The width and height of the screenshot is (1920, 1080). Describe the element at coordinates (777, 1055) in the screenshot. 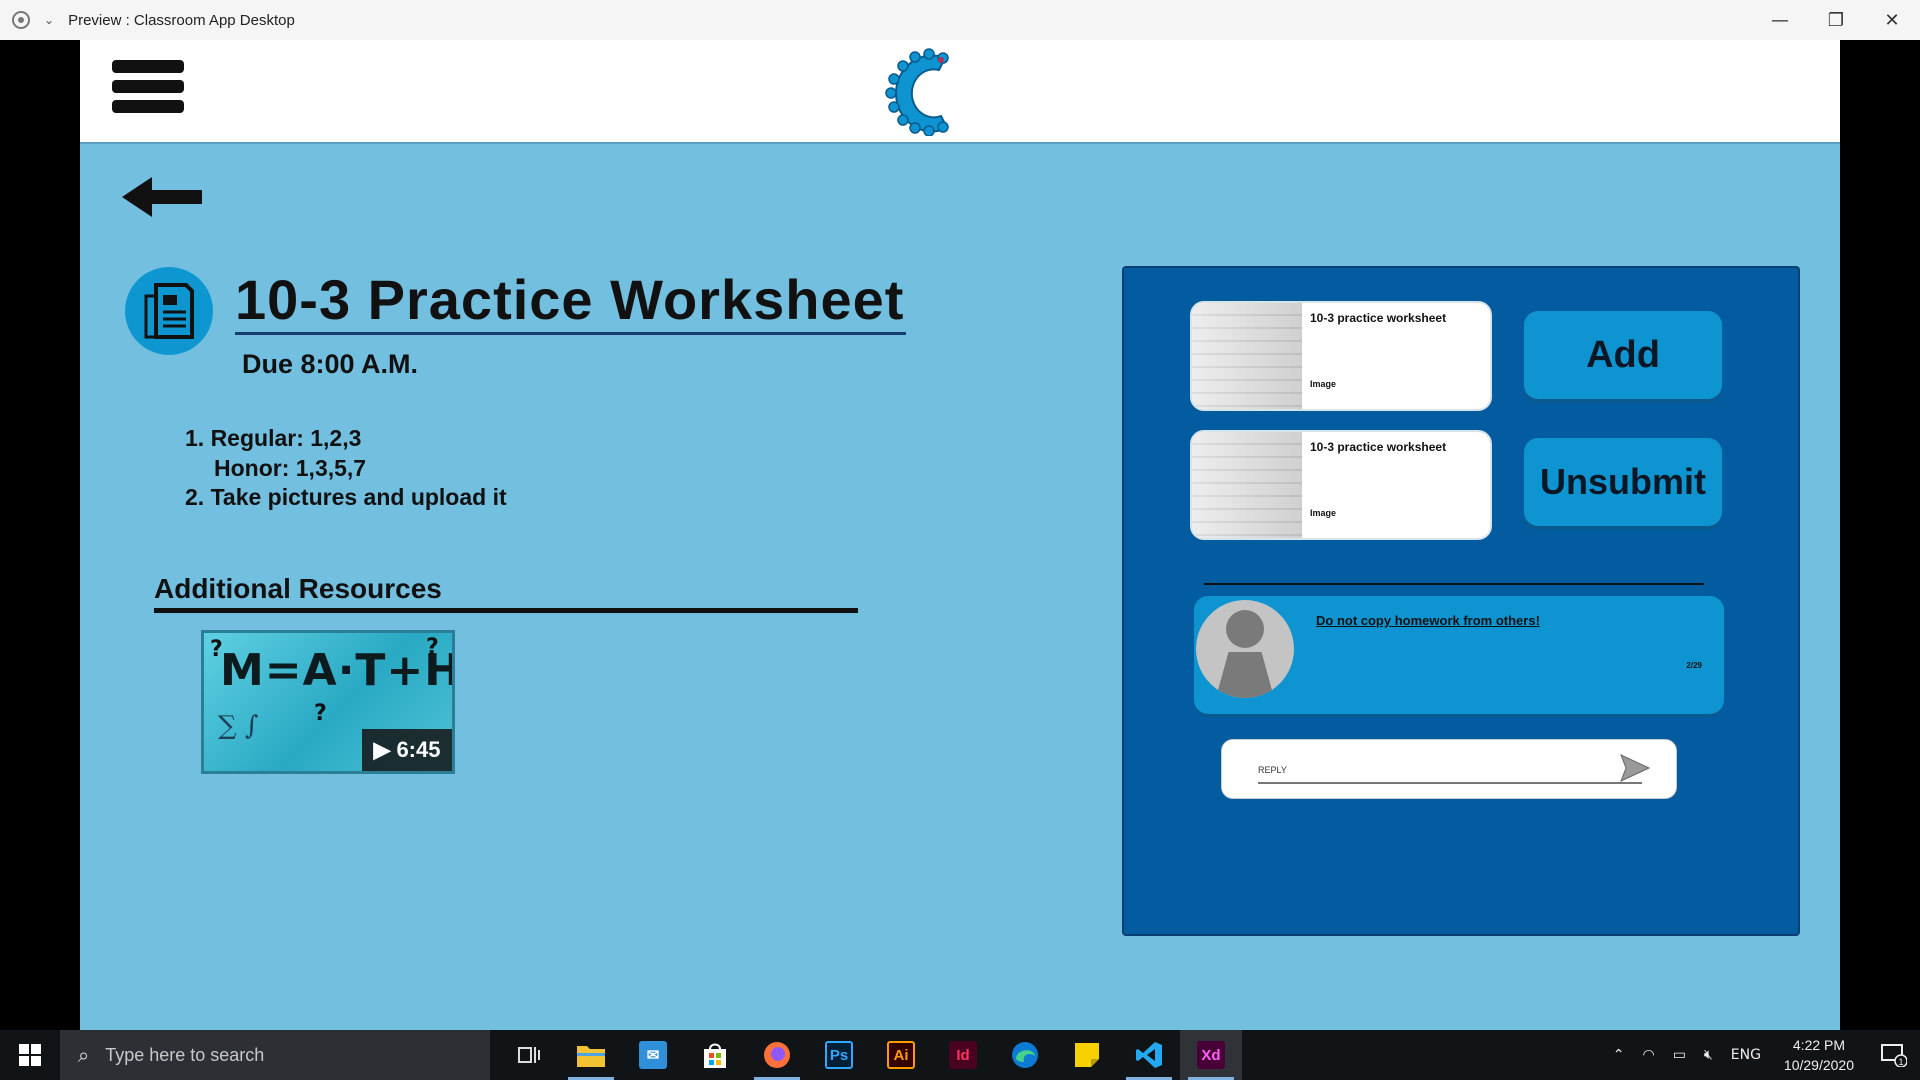

I see `firefox-icon` at that location.